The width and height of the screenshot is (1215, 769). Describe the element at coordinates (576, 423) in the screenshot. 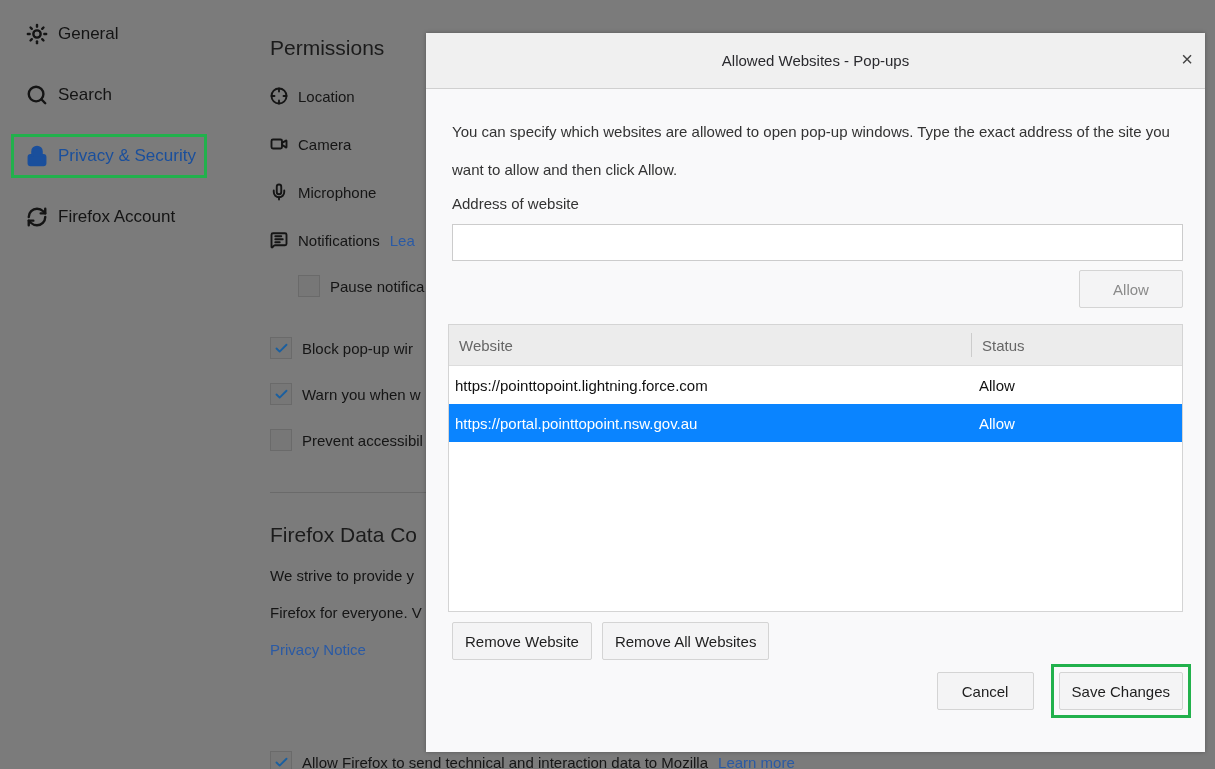

I see `website-cell-text: https://portal.pointtopoint.nsw.gov.au` at that location.